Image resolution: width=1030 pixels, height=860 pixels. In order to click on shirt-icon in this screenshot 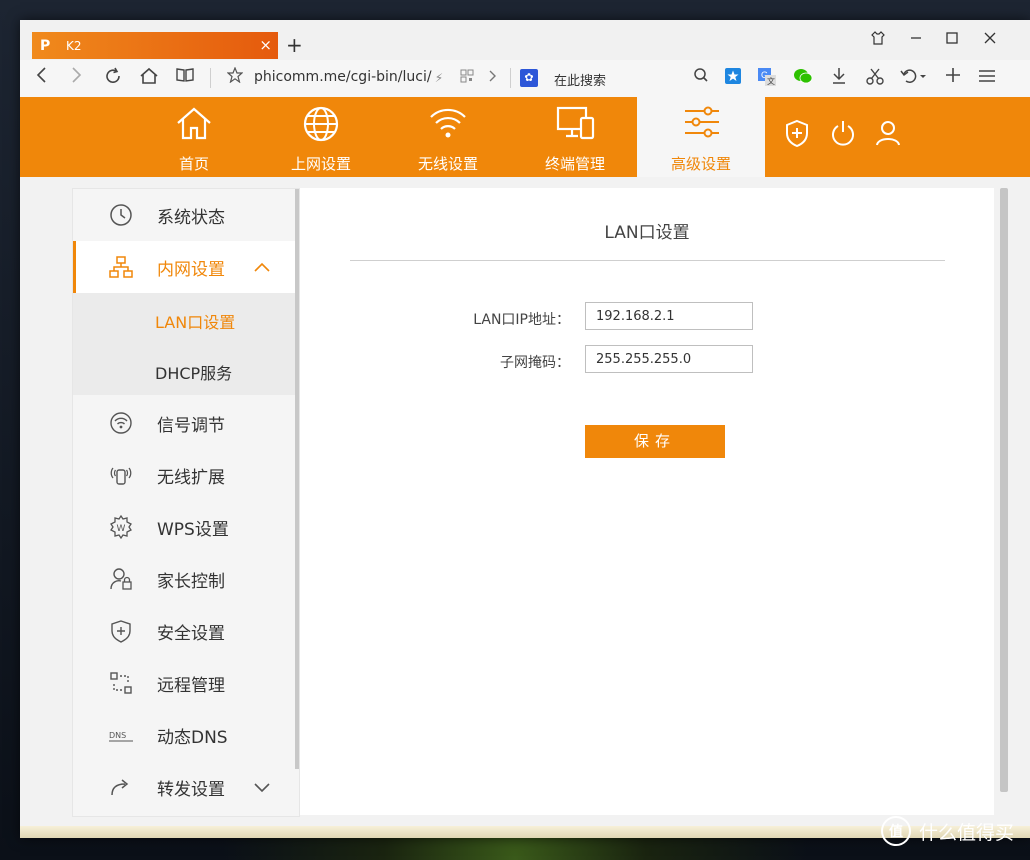, I will do `click(878, 39)`.